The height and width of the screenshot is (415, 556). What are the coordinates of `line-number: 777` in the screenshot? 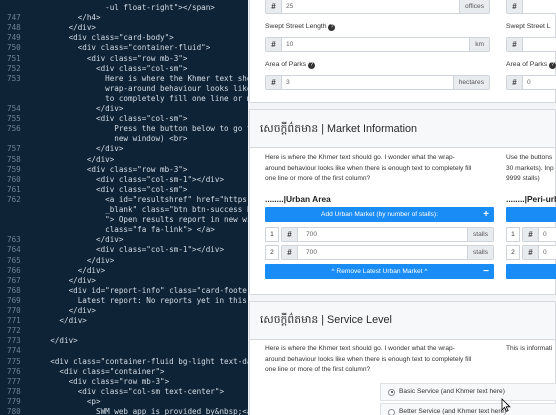 It's located at (14, 381).